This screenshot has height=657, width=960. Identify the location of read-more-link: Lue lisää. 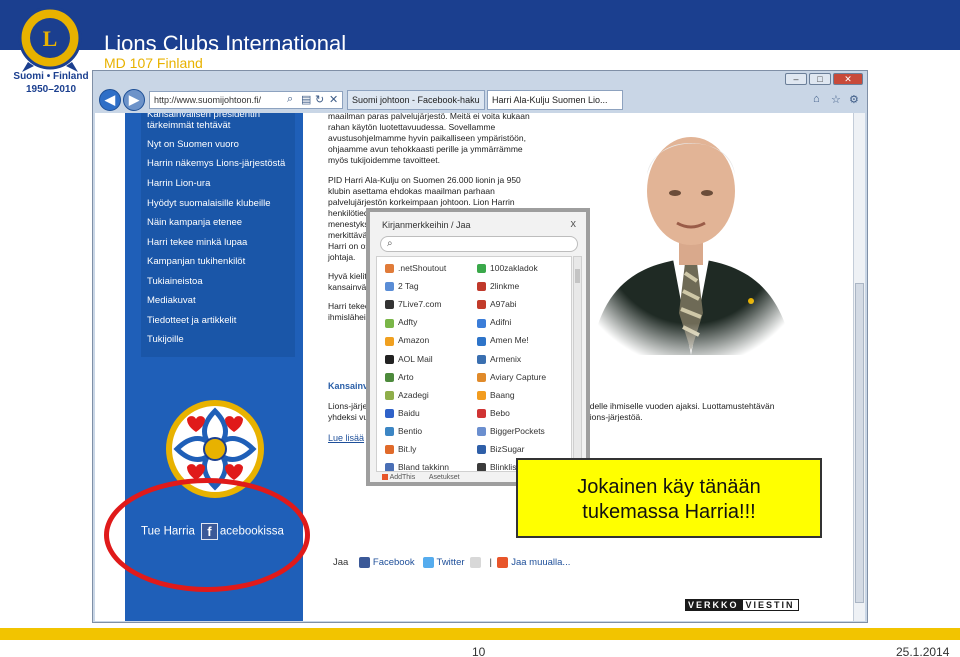
(346, 438).